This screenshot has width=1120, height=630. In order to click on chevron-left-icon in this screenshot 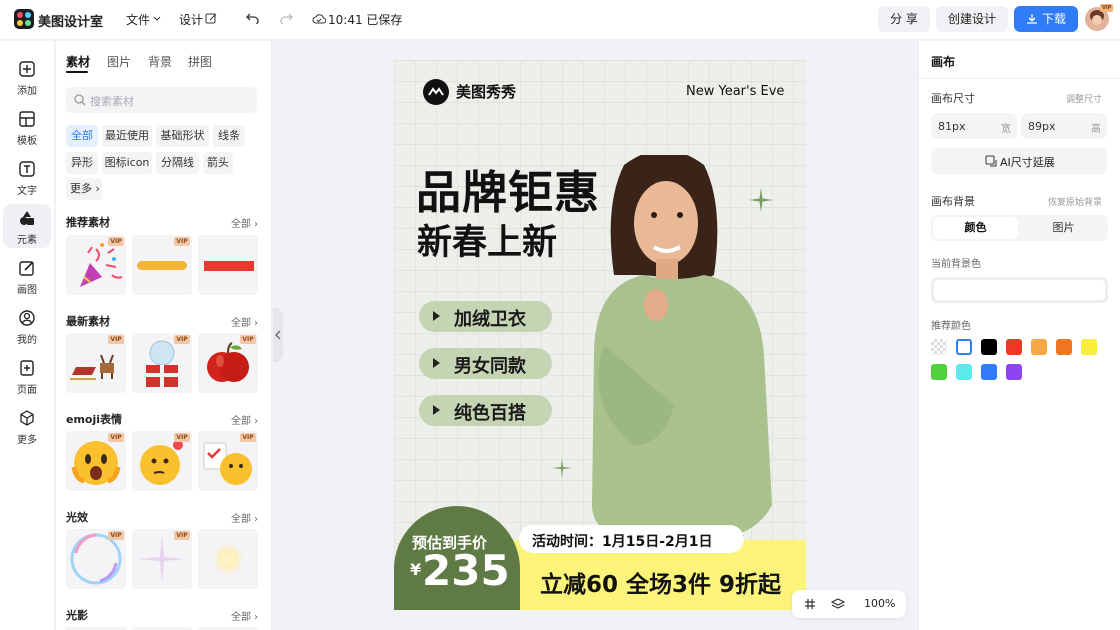, I will do `click(278, 335)`.